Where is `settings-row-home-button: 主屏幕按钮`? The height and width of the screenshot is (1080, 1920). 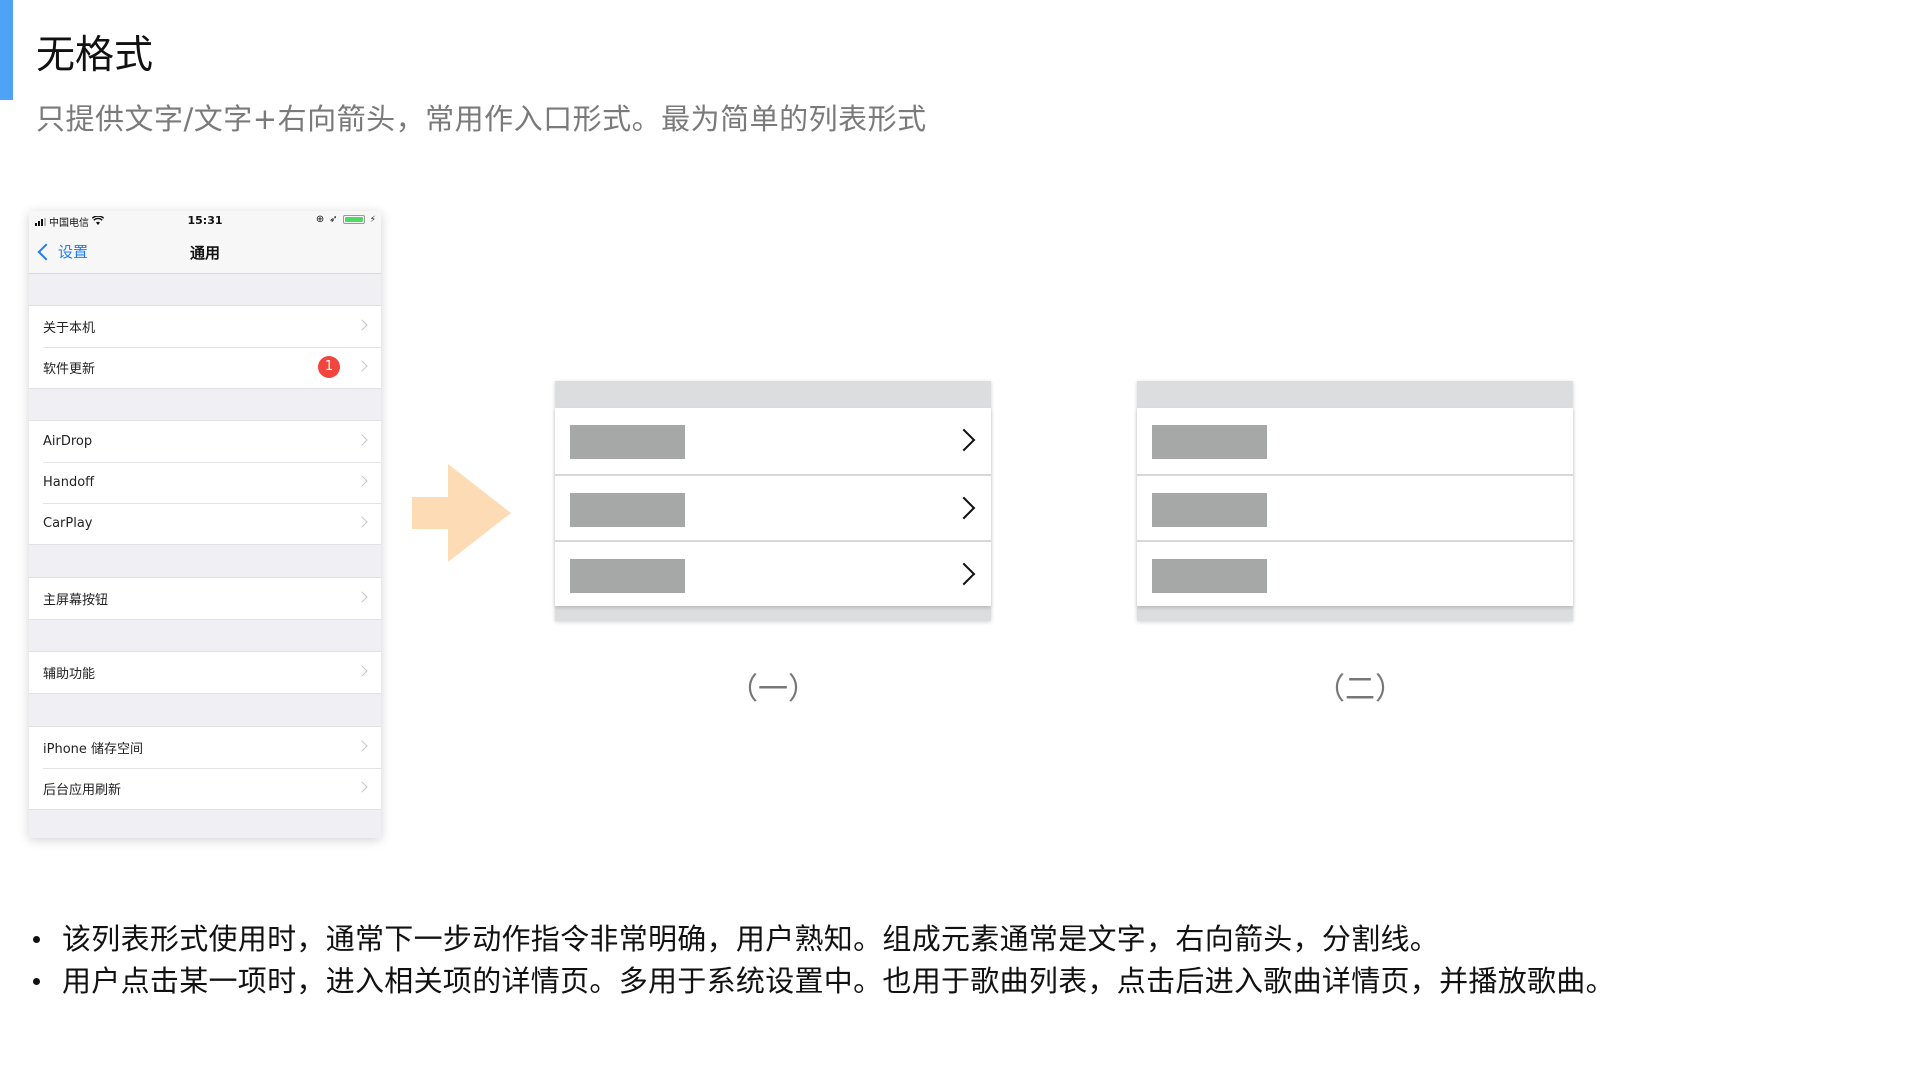 settings-row-home-button: 主屏幕按钮 is located at coordinates (205, 598).